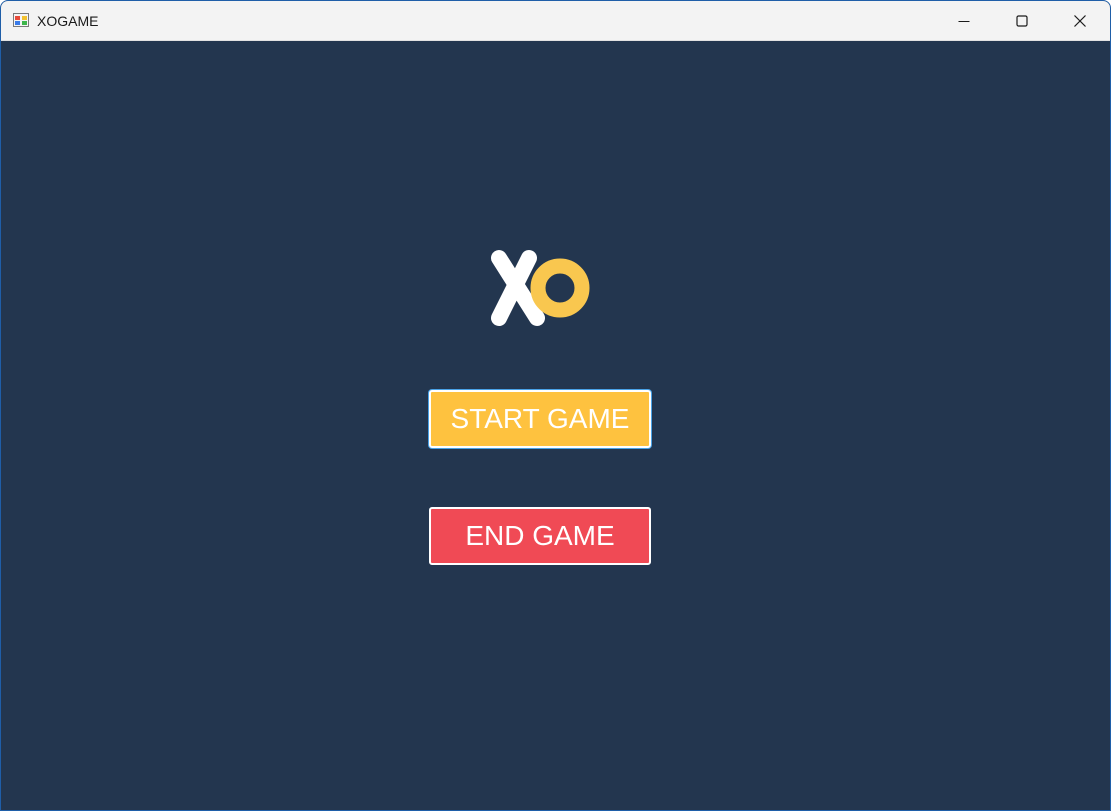 The width and height of the screenshot is (1111, 811). I want to click on o-shape, so click(560, 288).